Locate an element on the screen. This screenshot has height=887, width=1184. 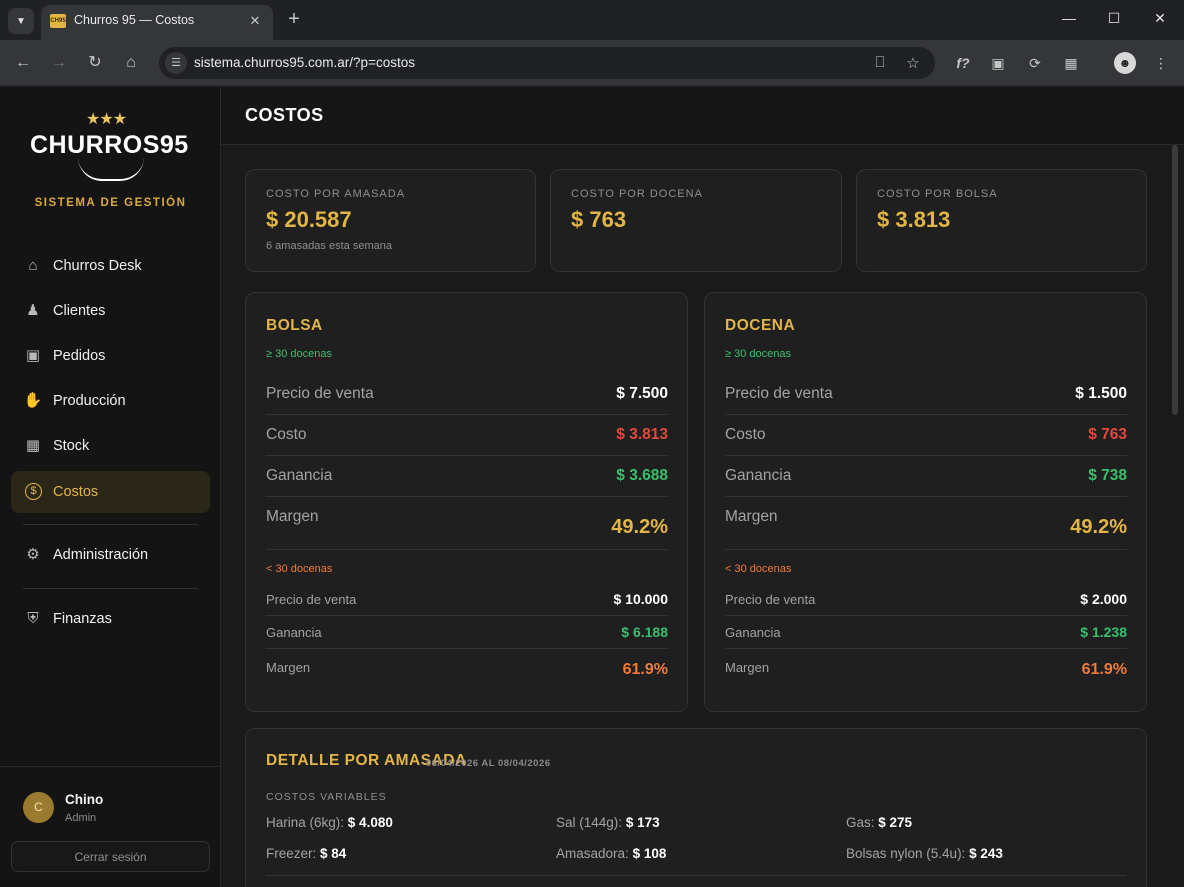
sidebar-item-label: Clientes is located at coordinates (79, 311).